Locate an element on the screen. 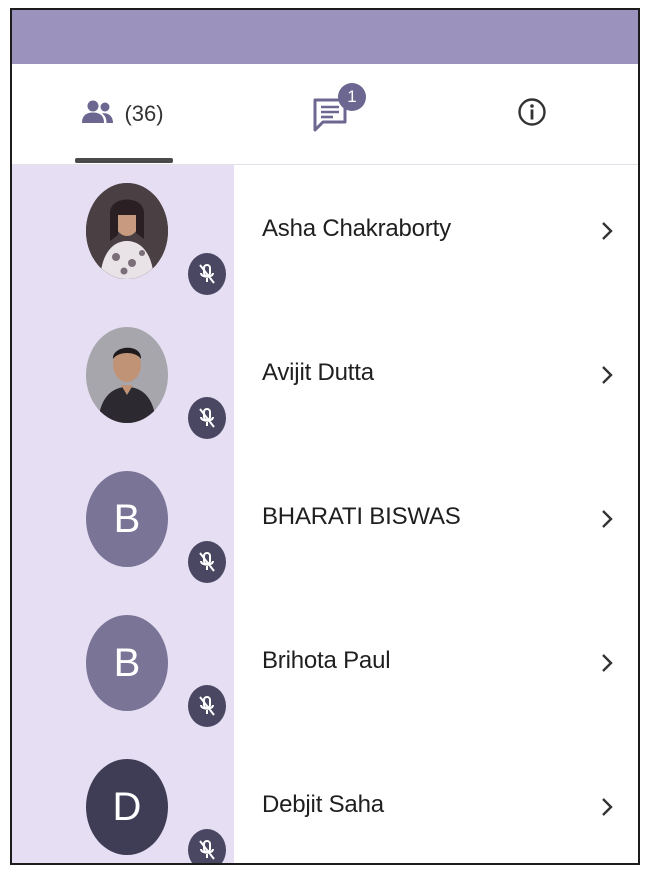 The width and height of the screenshot is (656, 871). tab-bar: (36) 1 is located at coordinates (325, 114).